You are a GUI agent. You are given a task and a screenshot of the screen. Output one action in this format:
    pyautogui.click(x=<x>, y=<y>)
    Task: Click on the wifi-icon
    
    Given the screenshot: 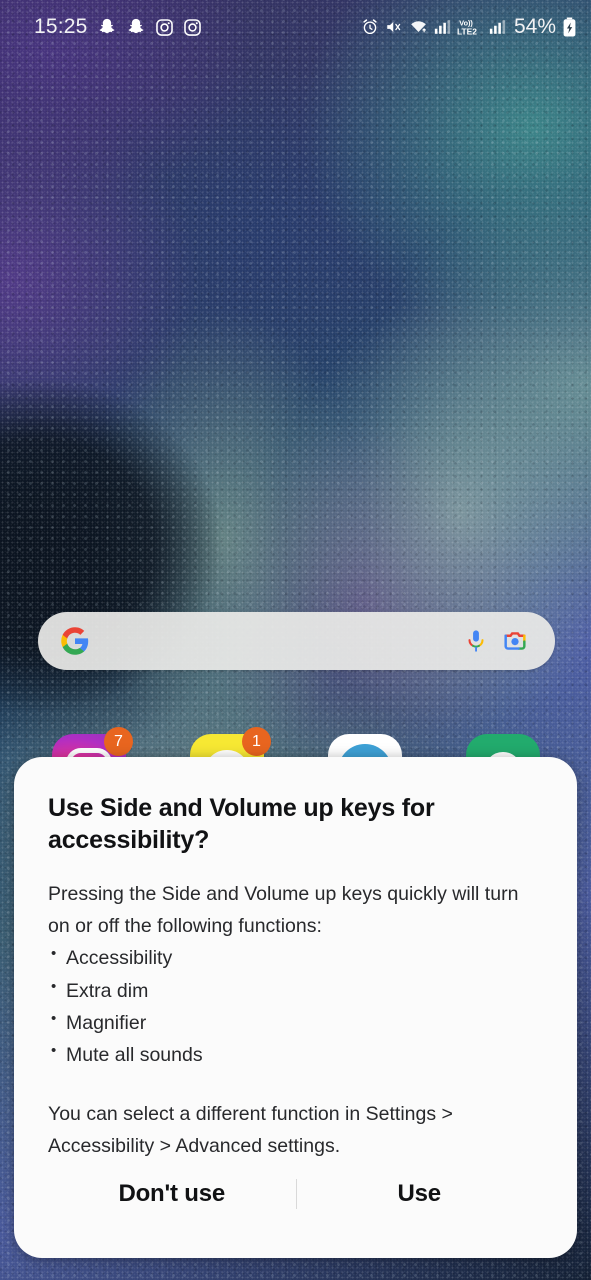 What is the action you would take?
    pyautogui.click(x=418, y=27)
    